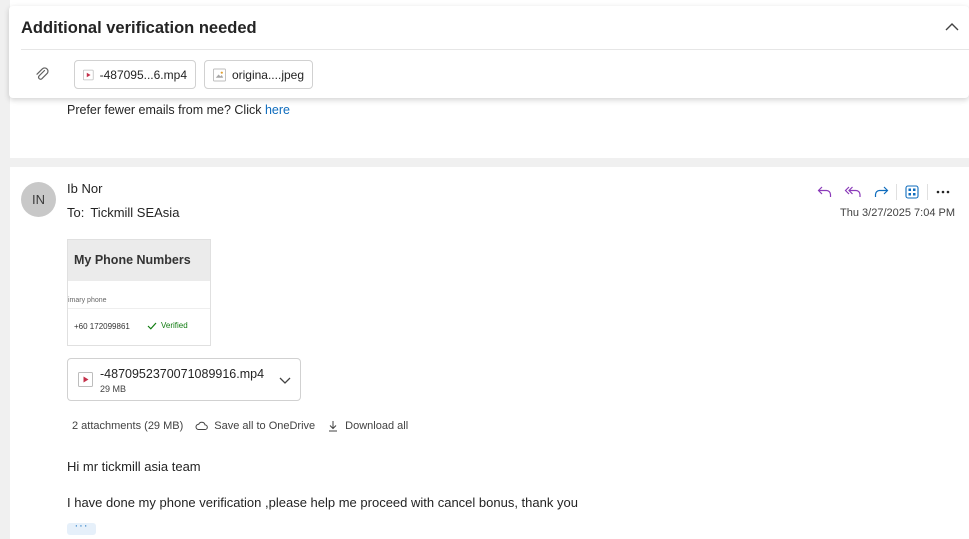 The image size is (969, 539). I want to click on save-all-onedrive-button: Save all to OneDrive, so click(255, 426).